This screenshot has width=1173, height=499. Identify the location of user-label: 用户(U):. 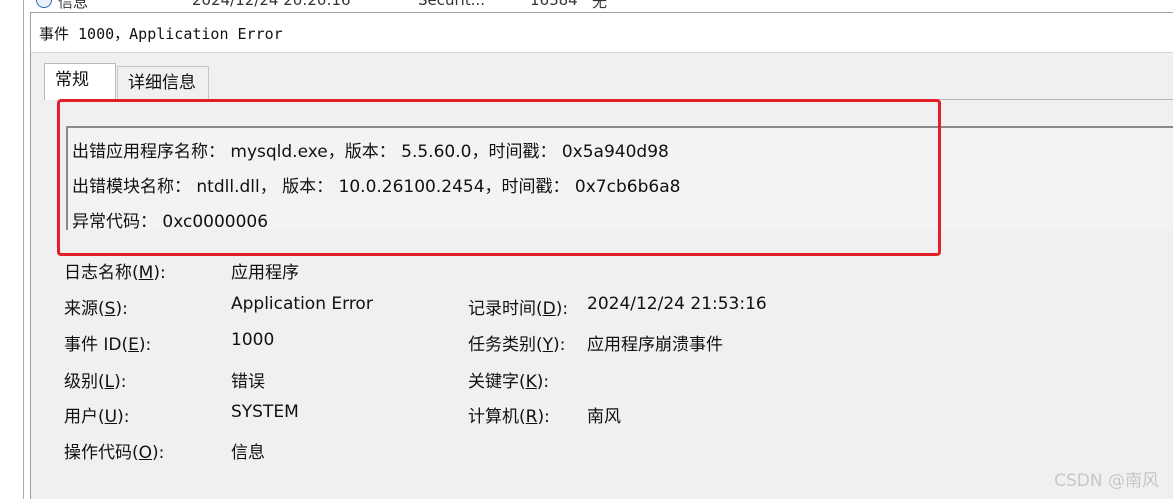
(97, 417).